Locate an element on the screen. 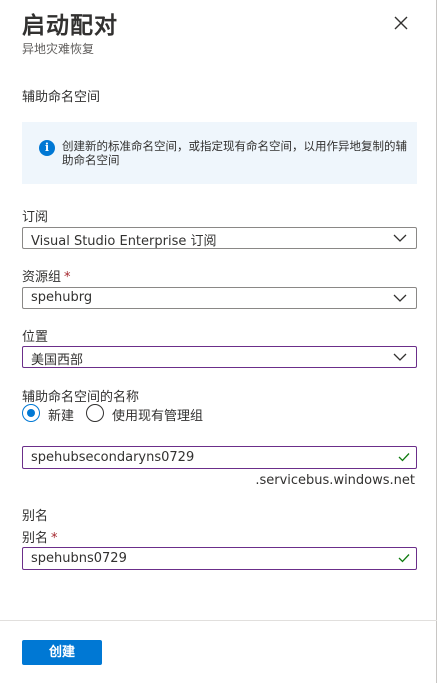 The height and width of the screenshot is (683, 438). alias-value: spehubns0729 is located at coordinates (79, 558).